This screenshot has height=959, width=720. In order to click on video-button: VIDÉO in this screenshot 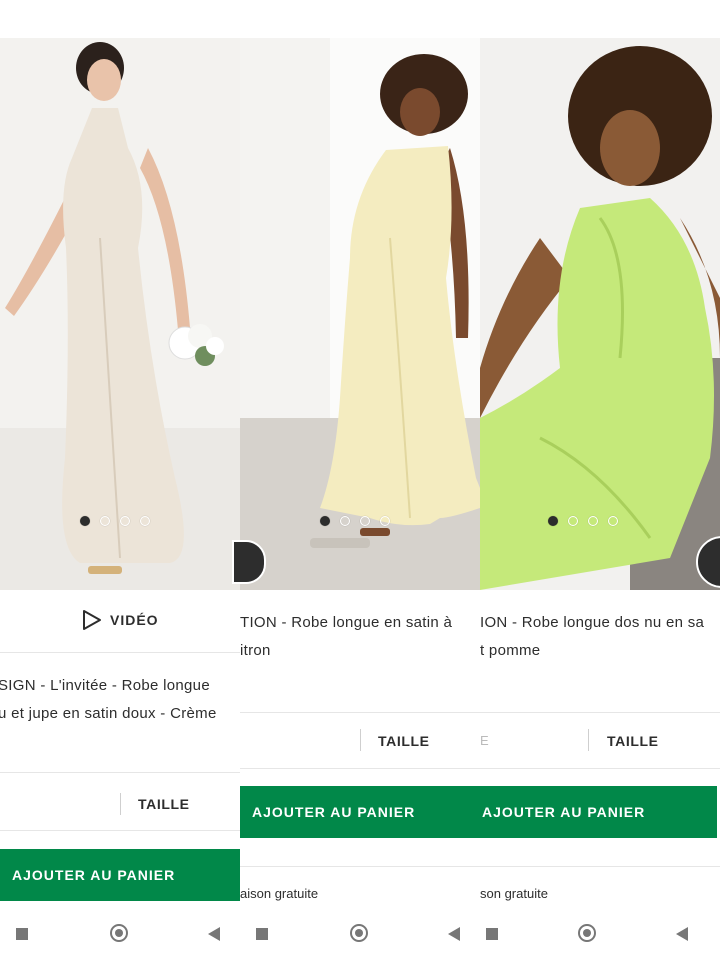, I will do `click(120, 620)`.